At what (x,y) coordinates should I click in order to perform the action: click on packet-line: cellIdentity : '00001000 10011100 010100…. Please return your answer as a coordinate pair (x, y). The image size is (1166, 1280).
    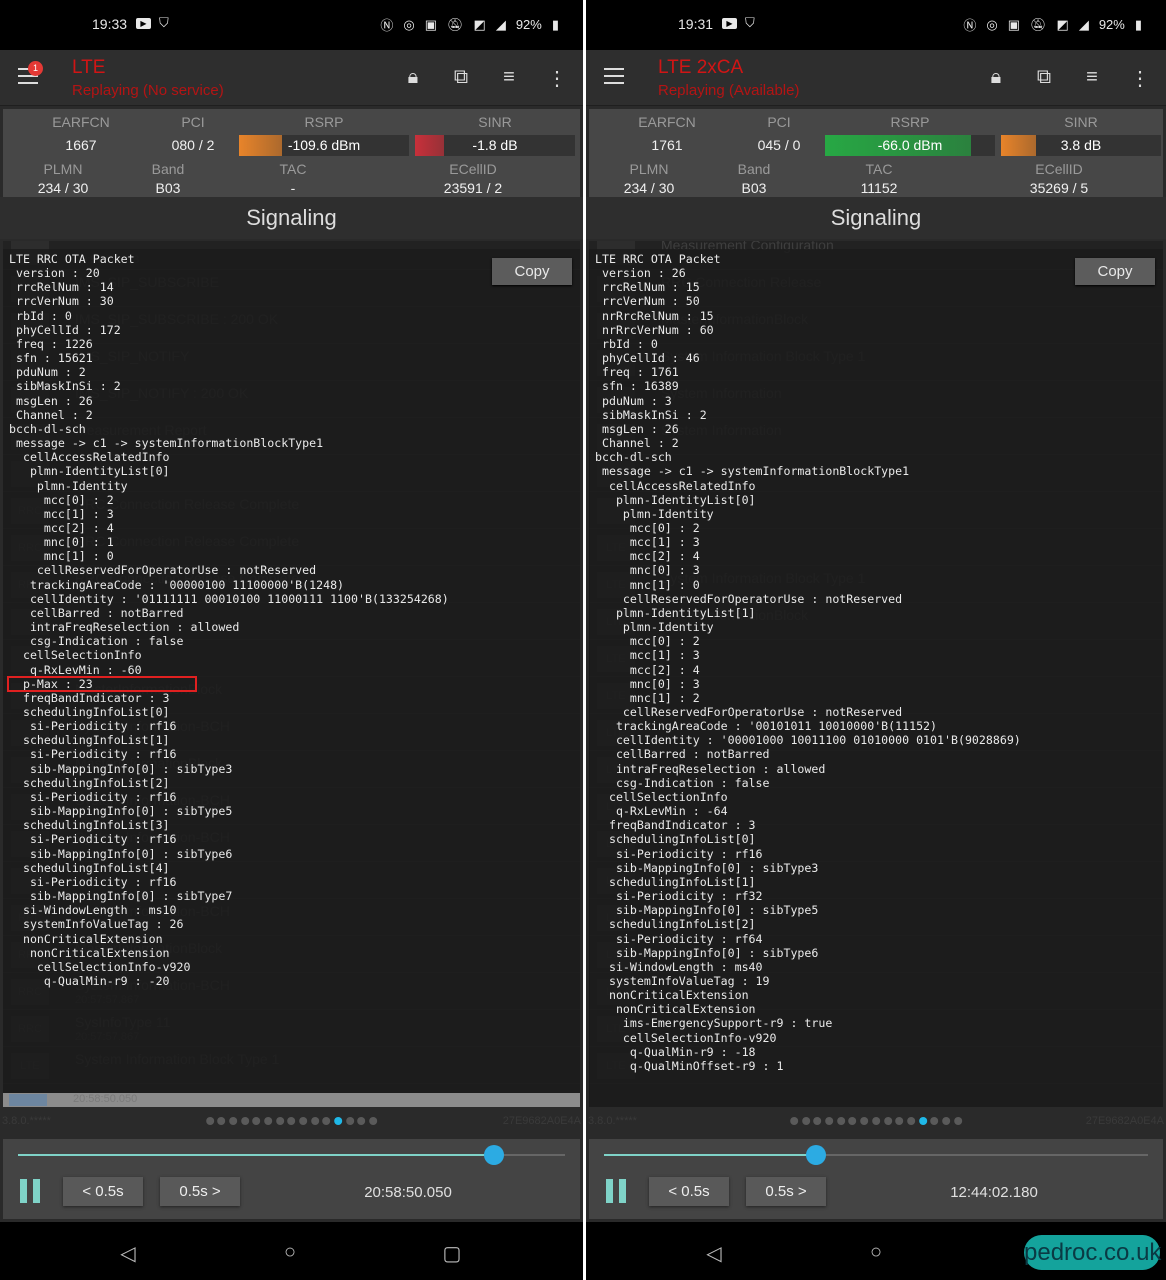
    Looking at the image, I should click on (808, 740).